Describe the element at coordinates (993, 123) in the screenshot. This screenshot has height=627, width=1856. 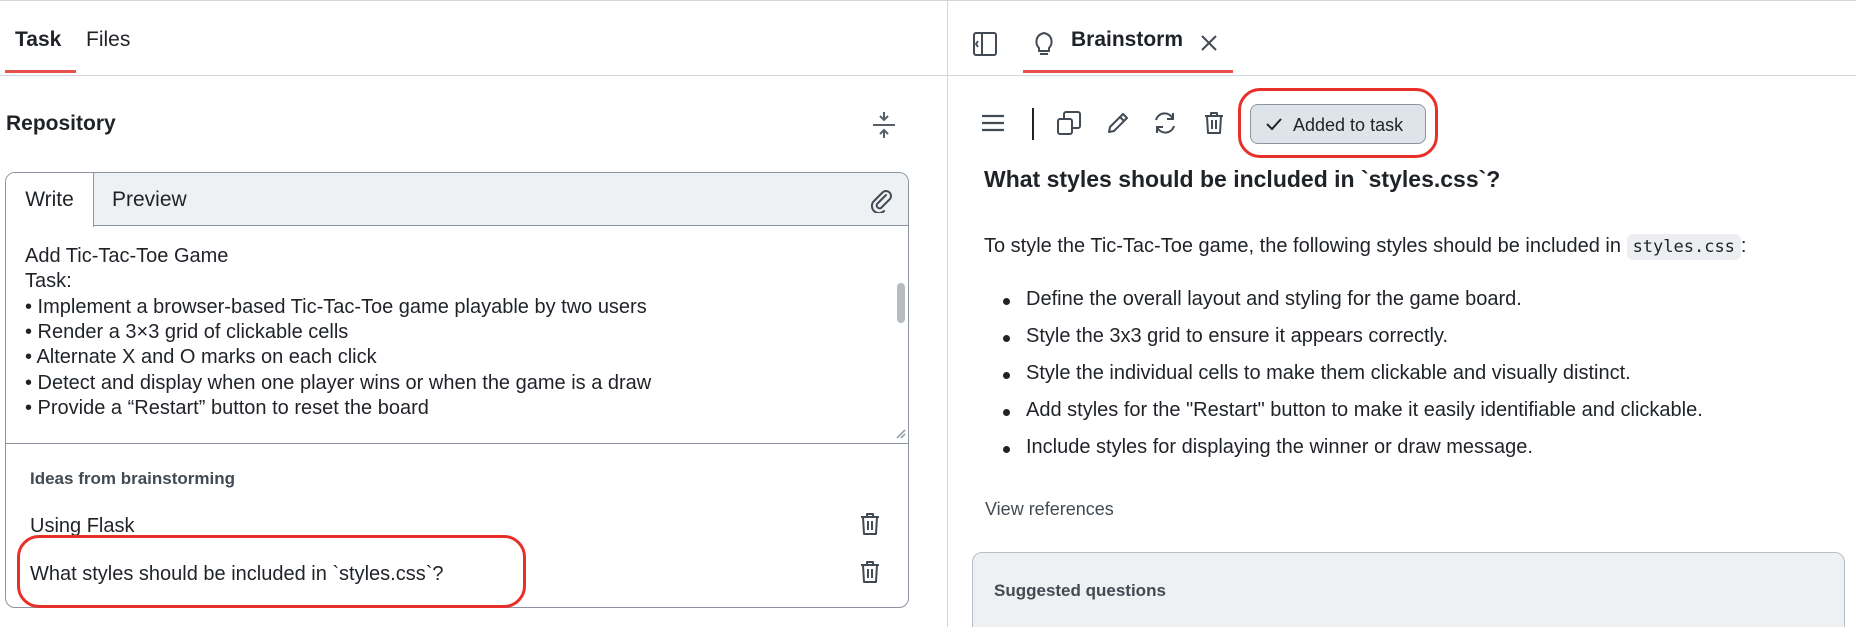
I see `menu-icon` at that location.